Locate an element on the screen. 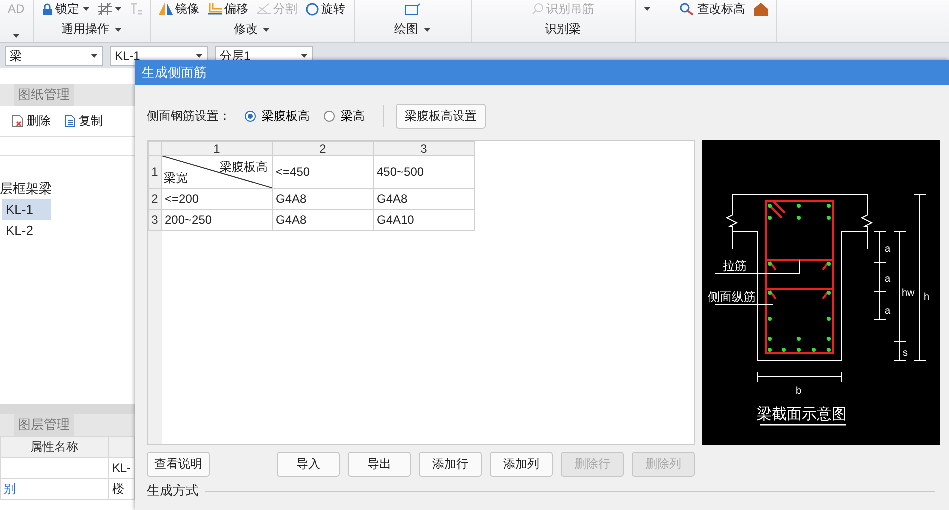 The image size is (949, 510). panel-tool: 复制 is located at coordinates (84, 121).